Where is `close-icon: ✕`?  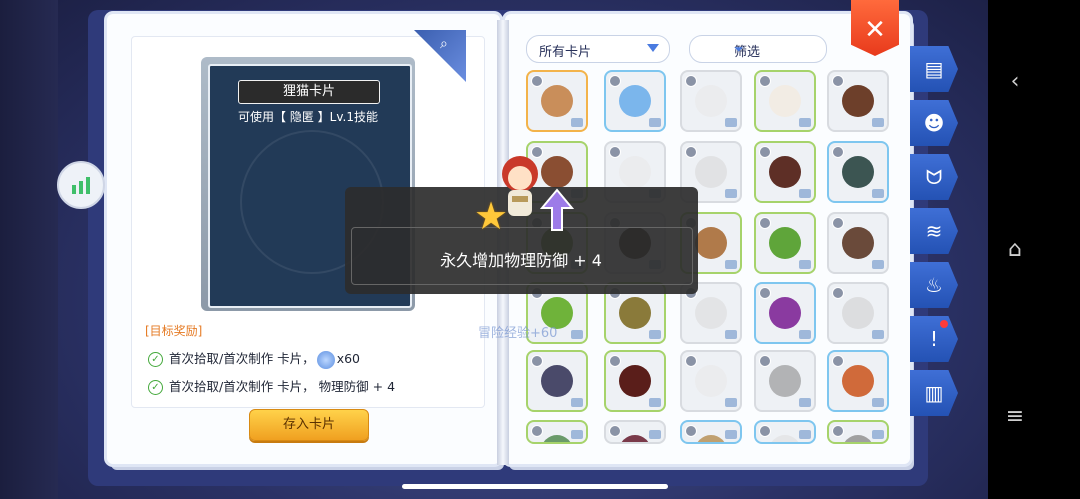 close-icon: ✕ is located at coordinates (875, 30).